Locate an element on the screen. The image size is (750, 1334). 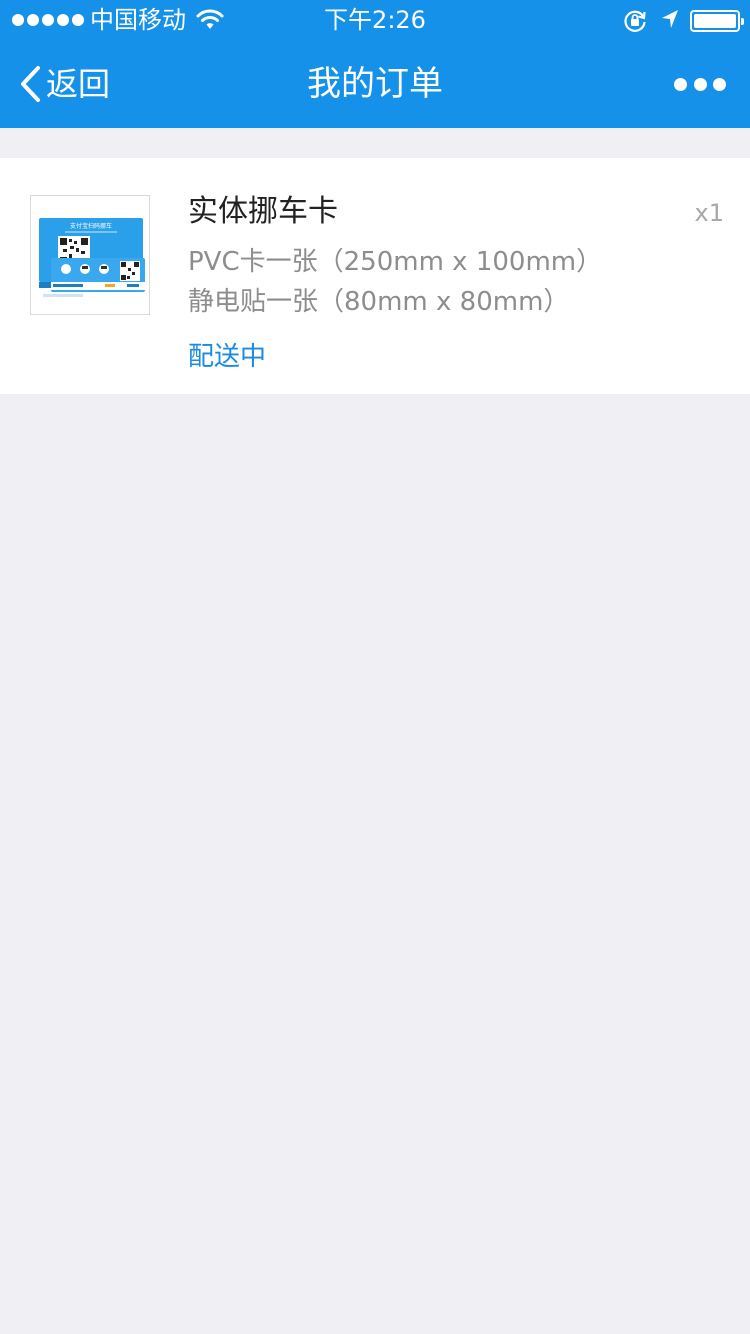
app-header: 中国移动 下午2:26 返回 我的订单 is located at coordinates (375, 64).